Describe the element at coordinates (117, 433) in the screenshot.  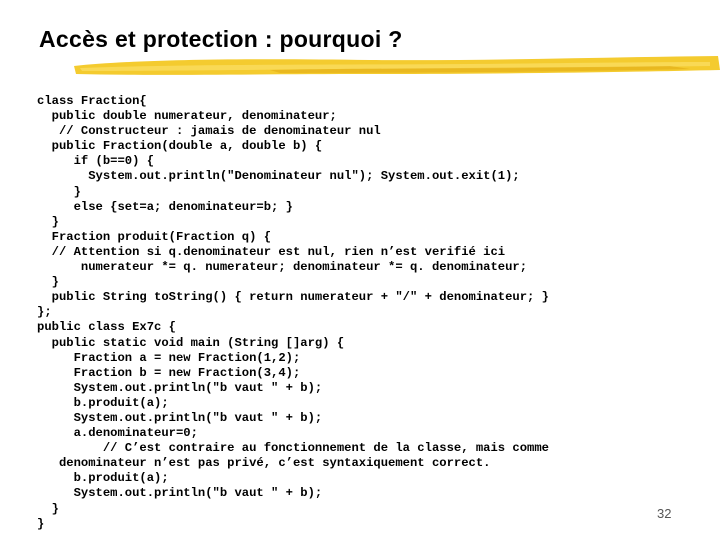
I see `code-line: a.denominateur=0;` at that location.